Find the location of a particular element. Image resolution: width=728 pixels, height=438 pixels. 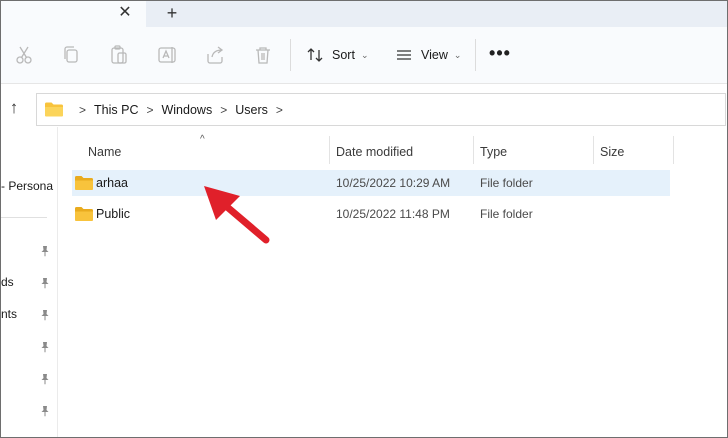

file-row: arhaa 10/25/2022 10:29 AM File folder is located at coordinates (371, 183).